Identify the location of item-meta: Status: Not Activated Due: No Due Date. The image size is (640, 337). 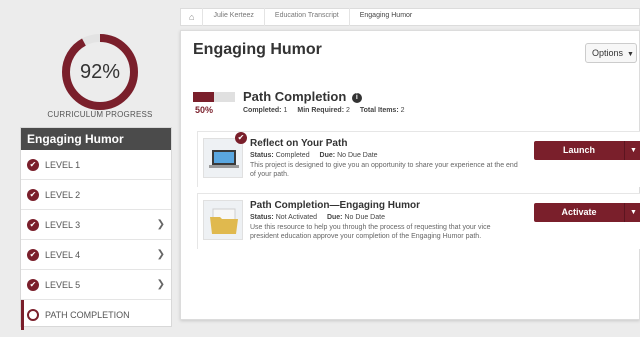
(321, 217).